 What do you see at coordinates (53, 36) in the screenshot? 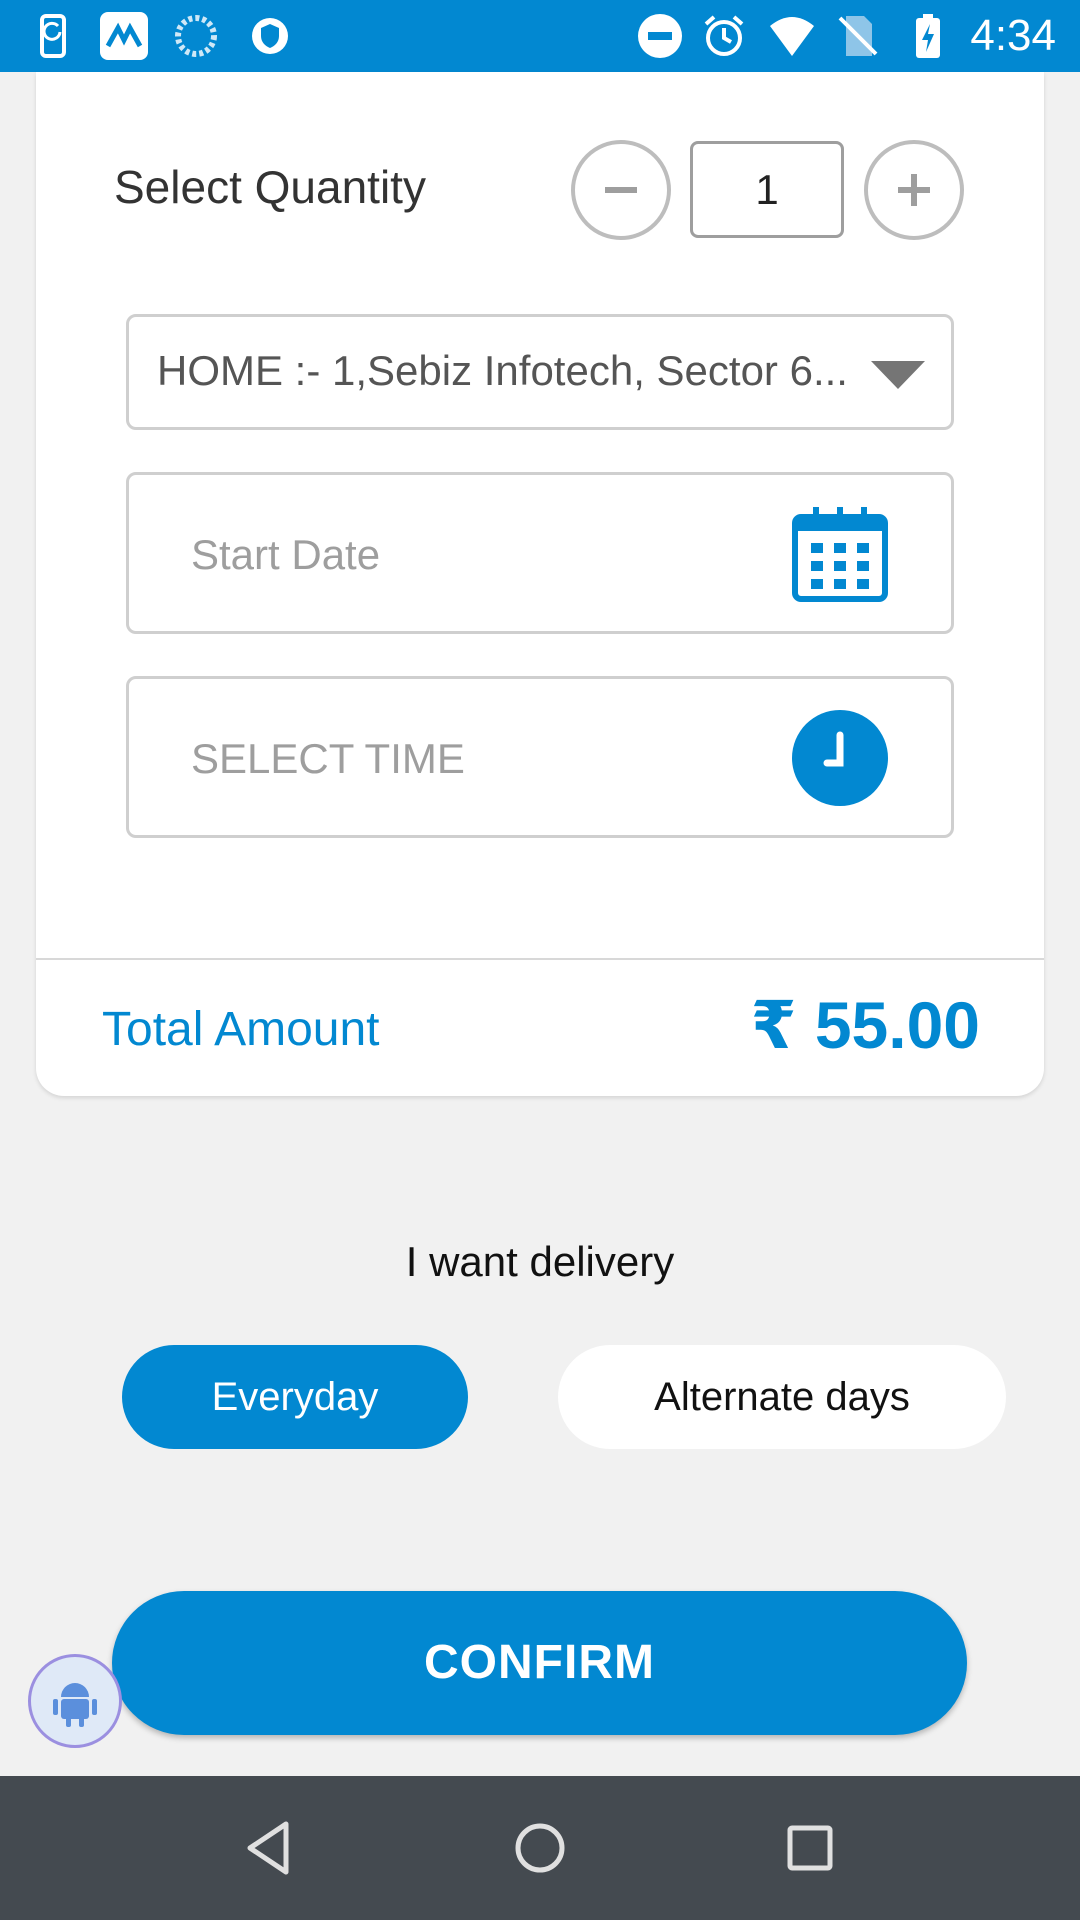
I see `phone-sync-icon` at bounding box center [53, 36].